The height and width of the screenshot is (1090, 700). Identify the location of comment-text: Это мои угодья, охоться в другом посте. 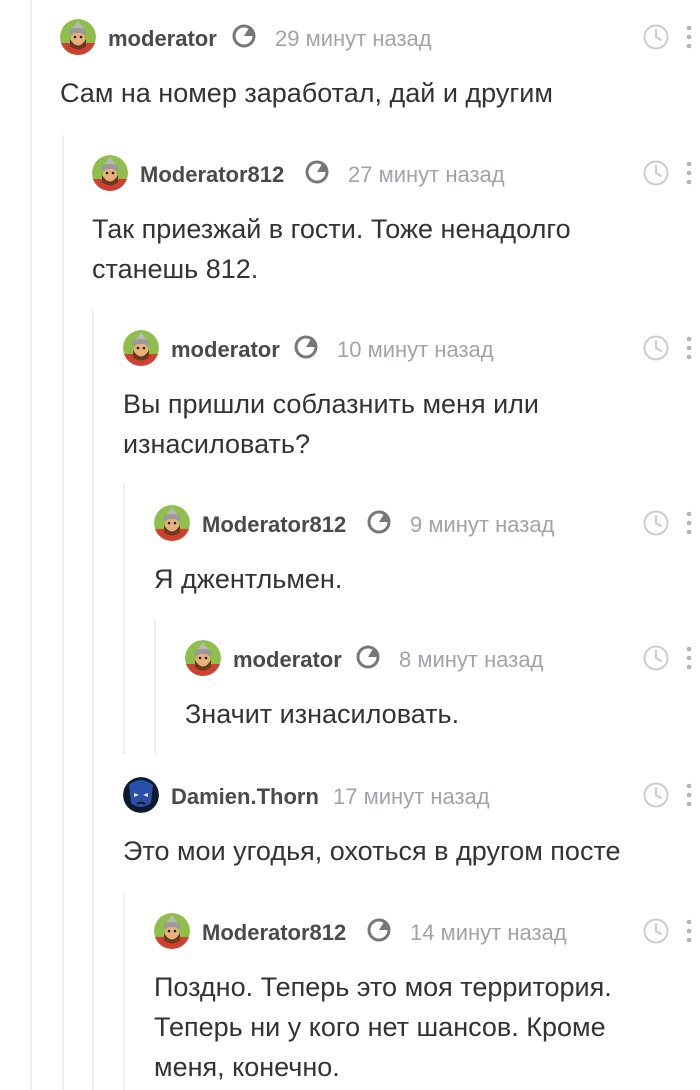
(372, 851).